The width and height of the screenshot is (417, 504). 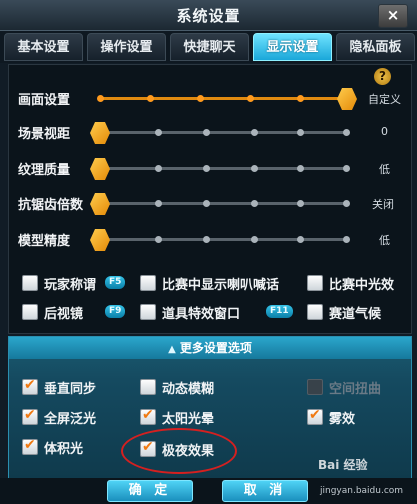 What do you see at coordinates (383, 204) in the screenshot?
I see `slider-value: 关闭` at bounding box center [383, 204].